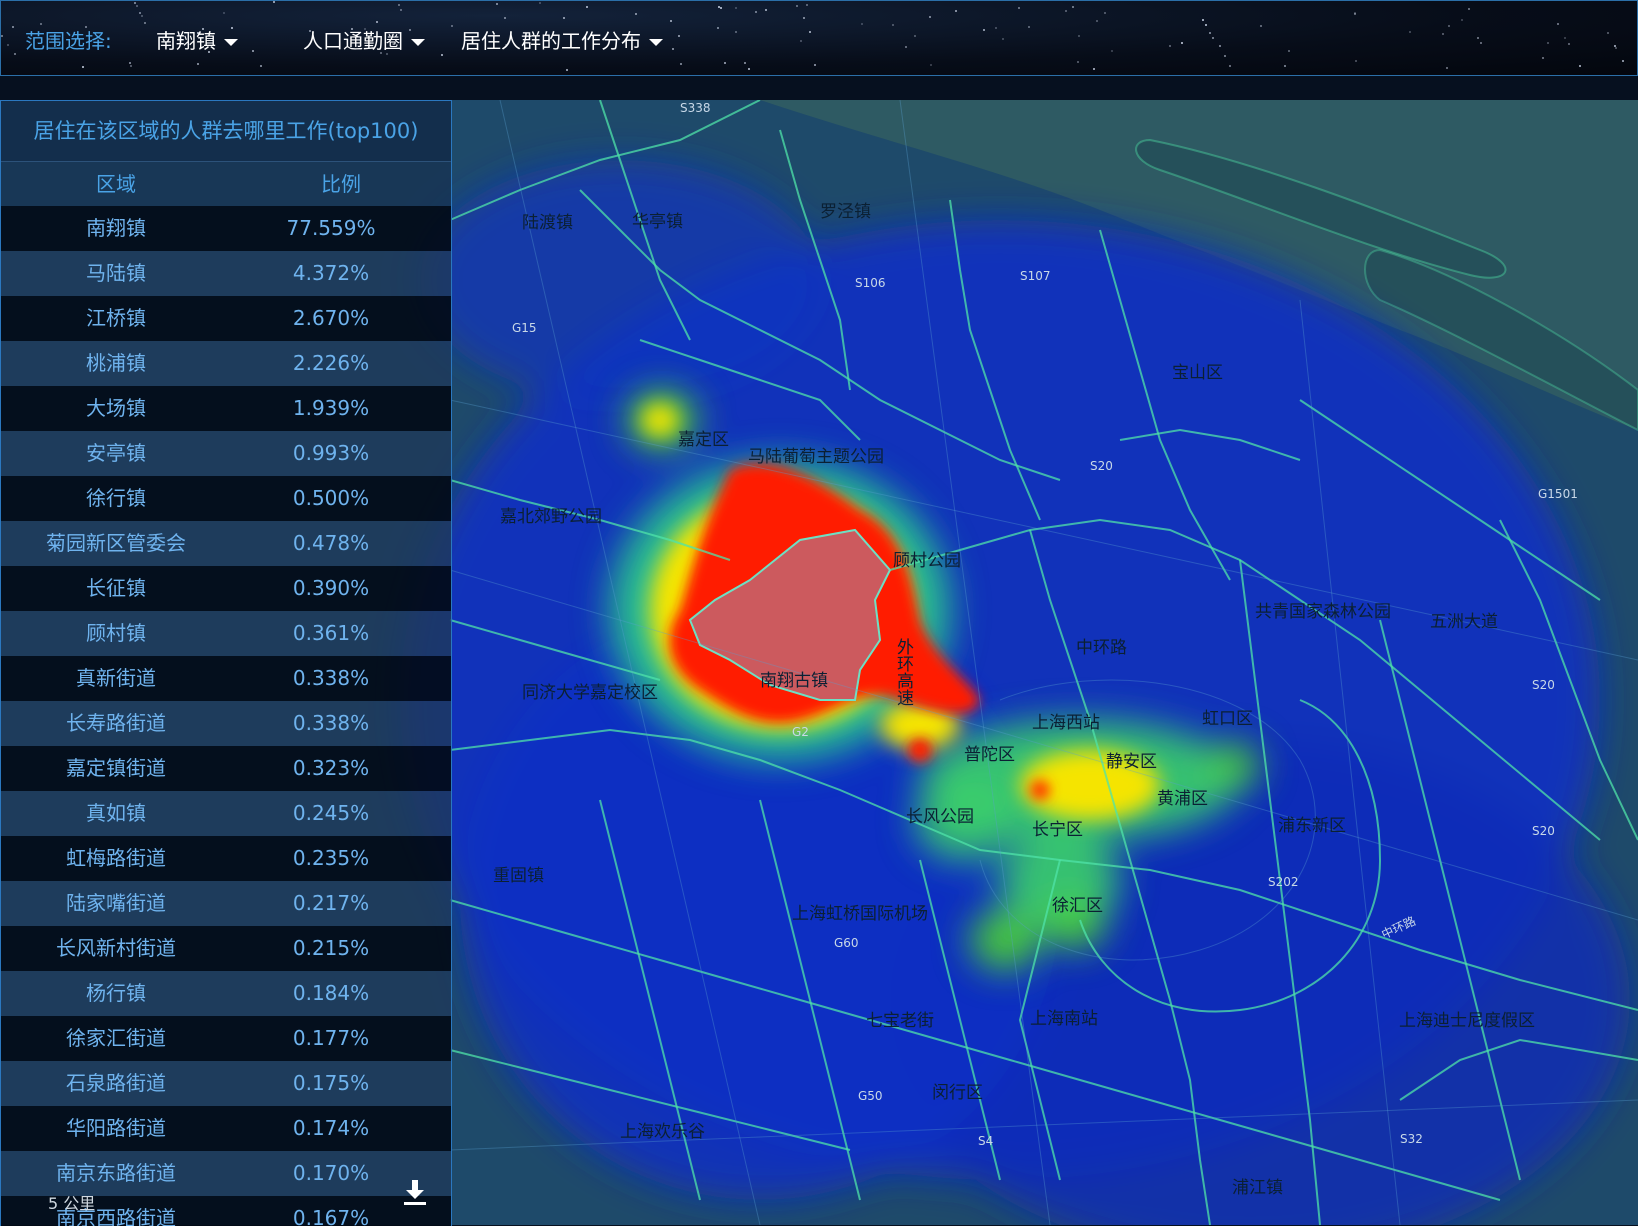 Image resolution: width=1638 pixels, height=1226 pixels. What do you see at coordinates (116, 588) in the screenshot?
I see `region-cell: 长征镇` at bounding box center [116, 588].